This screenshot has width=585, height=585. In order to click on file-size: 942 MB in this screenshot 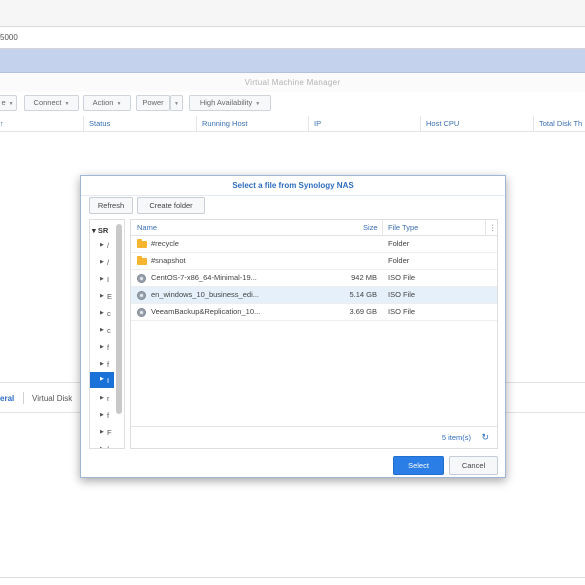, I will do `click(364, 277)`.